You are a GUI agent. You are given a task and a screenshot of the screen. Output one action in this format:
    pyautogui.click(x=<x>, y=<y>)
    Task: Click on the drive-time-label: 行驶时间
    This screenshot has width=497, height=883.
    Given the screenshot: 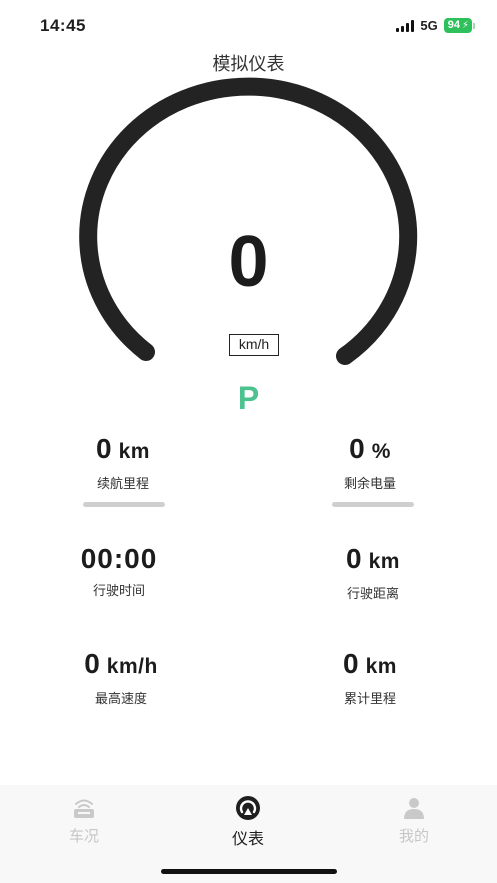 What is the action you would take?
    pyautogui.click(x=118, y=590)
    